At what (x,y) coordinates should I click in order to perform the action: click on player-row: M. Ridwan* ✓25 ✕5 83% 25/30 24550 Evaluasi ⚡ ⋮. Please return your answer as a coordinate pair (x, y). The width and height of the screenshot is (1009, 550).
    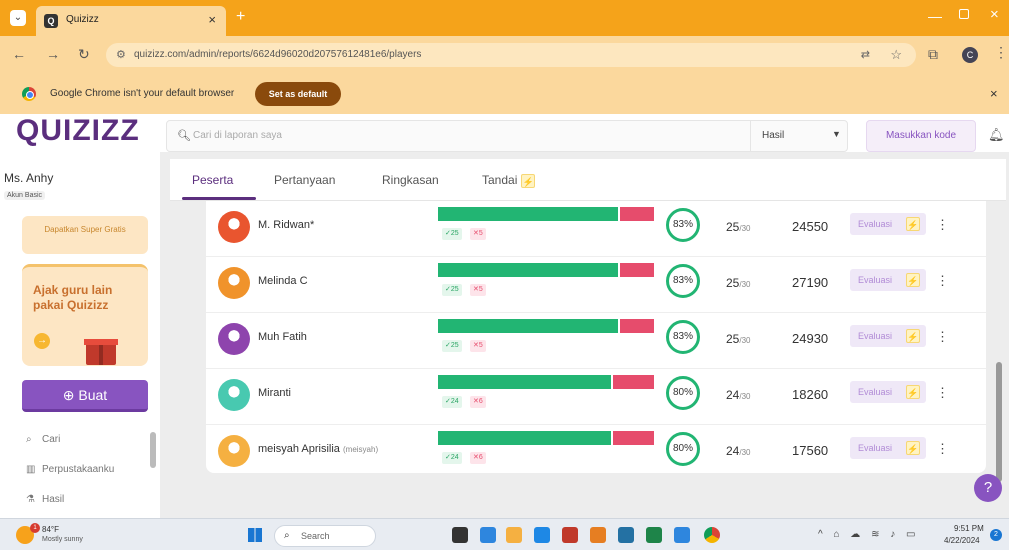
    Looking at the image, I should click on (596, 229).